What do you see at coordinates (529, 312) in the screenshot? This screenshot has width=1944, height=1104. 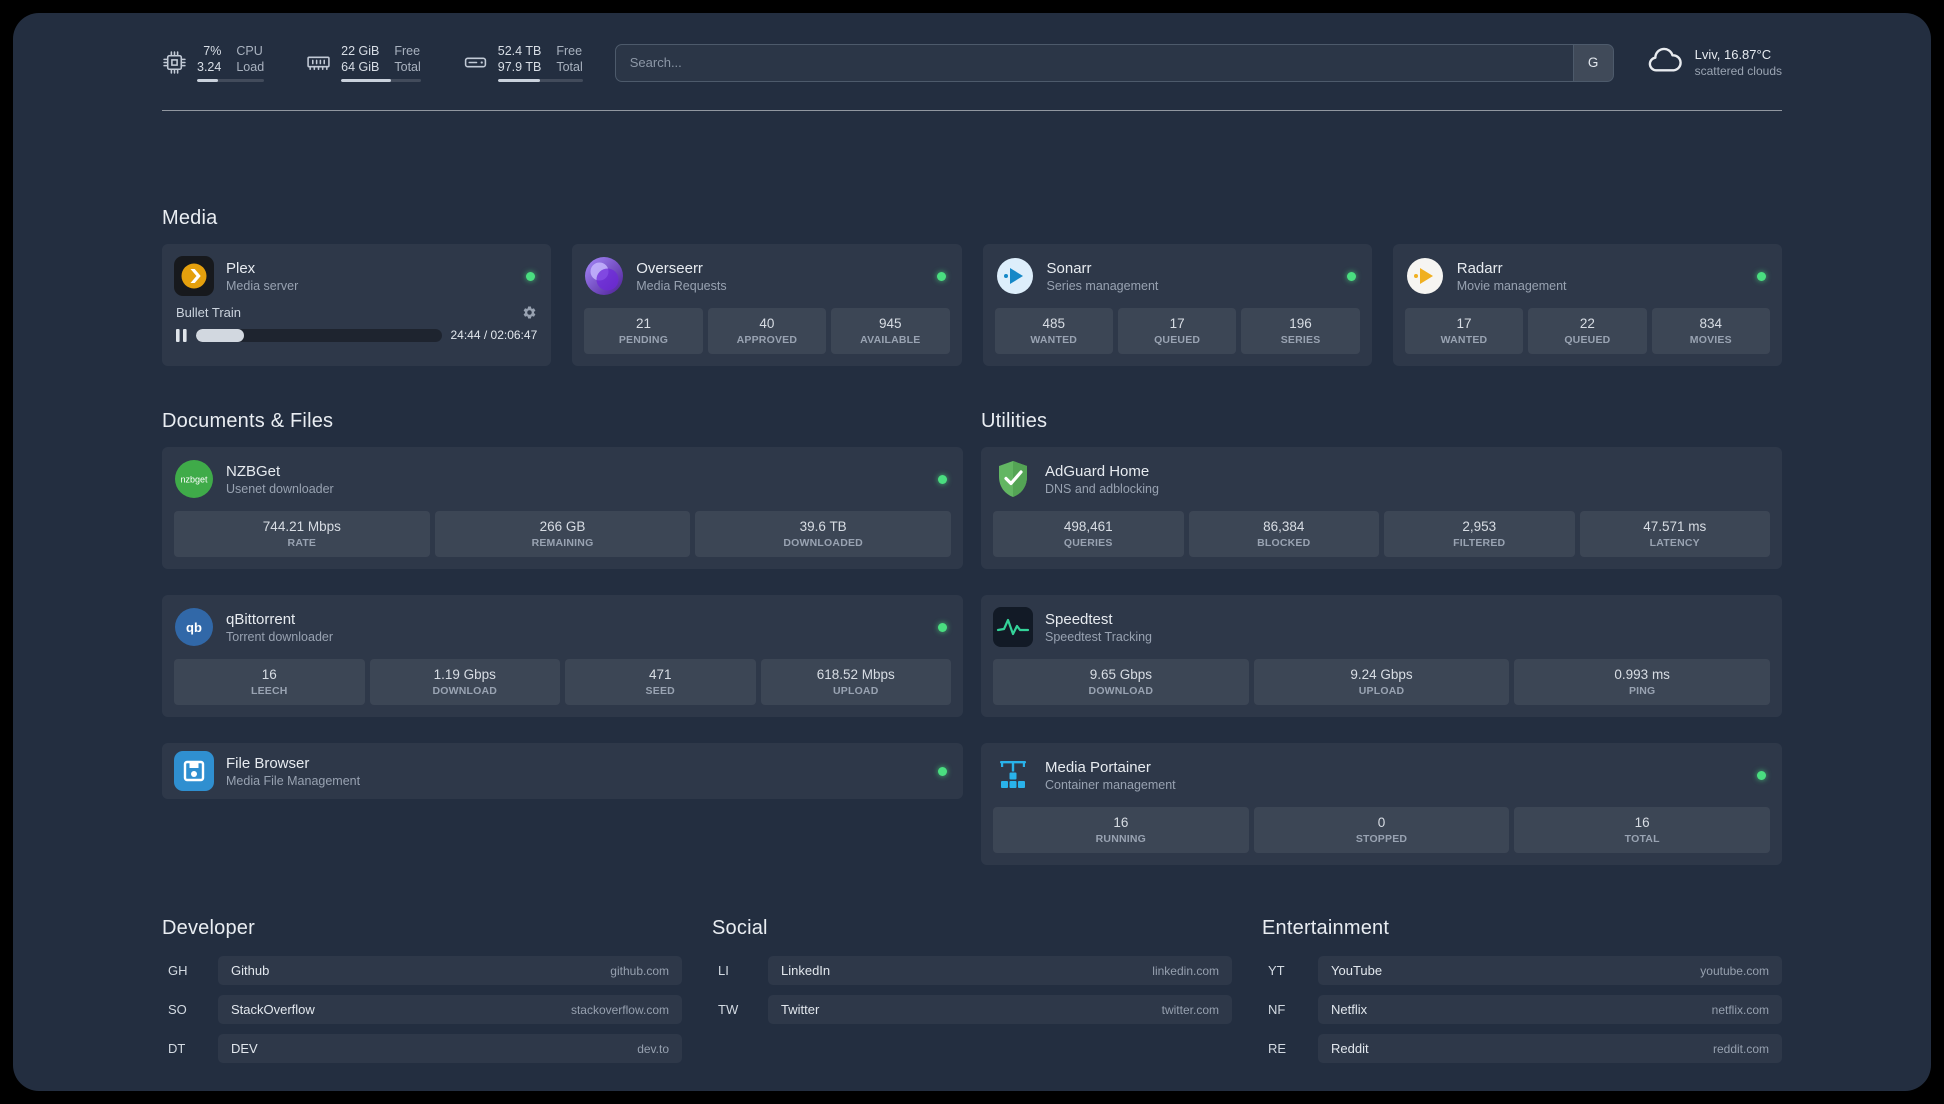 I see `gear-icon` at bounding box center [529, 312].